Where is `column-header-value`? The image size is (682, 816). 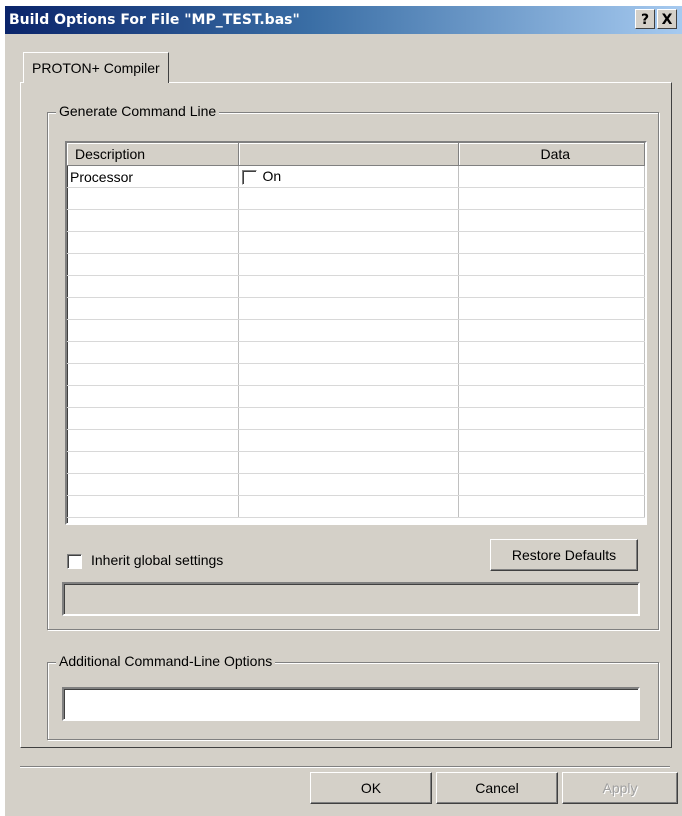
column-header-value is located at coordinates (348, 154).